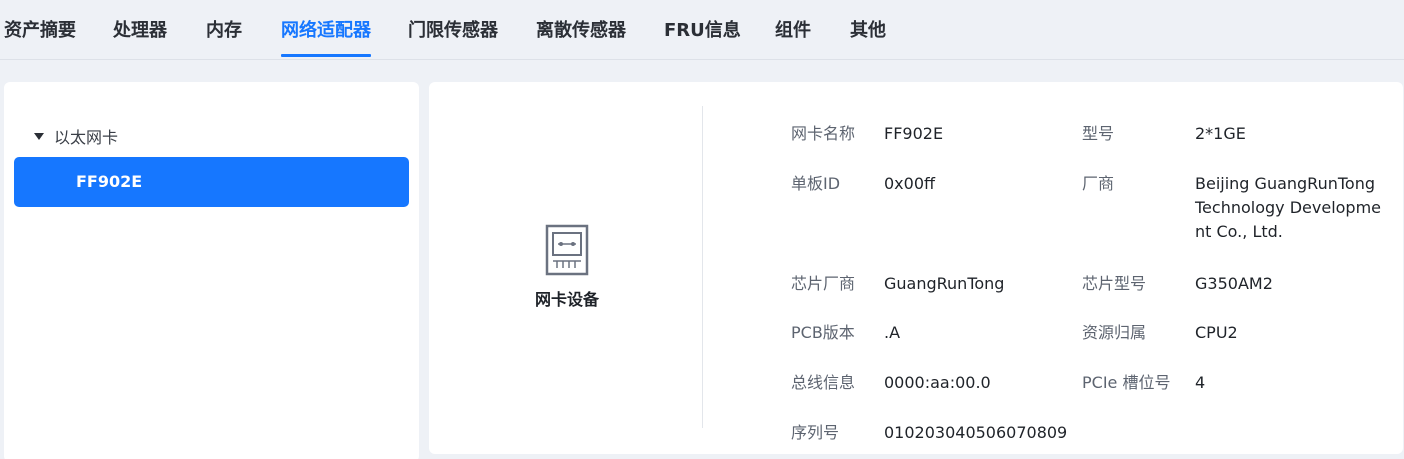  I want to click on tab-memory: 内存, so click(224, 31).